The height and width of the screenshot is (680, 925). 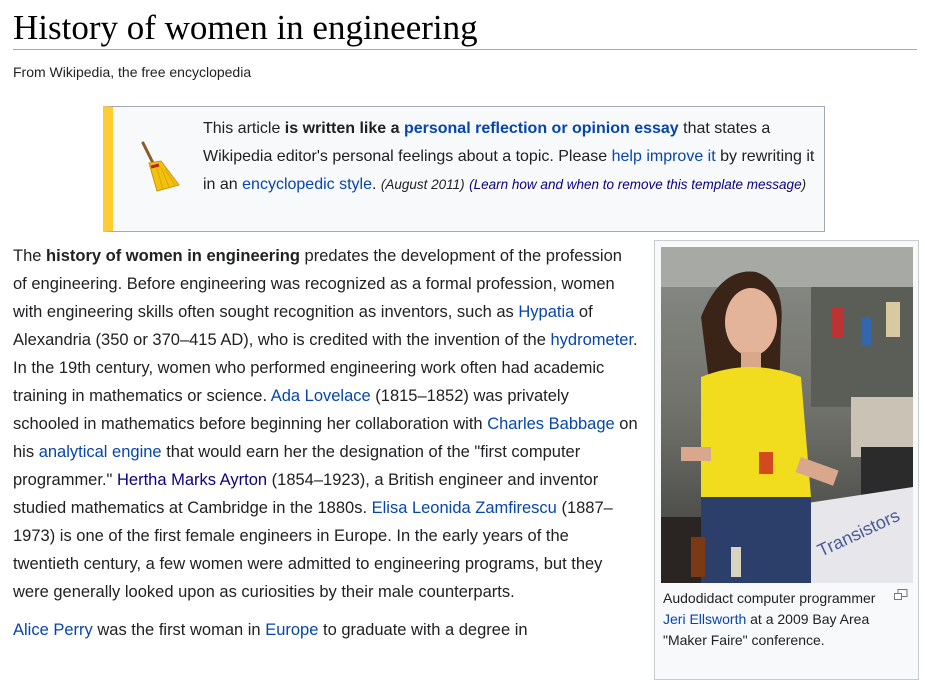 What do you see at coordinates (592, 340) in the screenshot?
I see `link-hydrometer: hydrometer` at bounding box center [592, 340].